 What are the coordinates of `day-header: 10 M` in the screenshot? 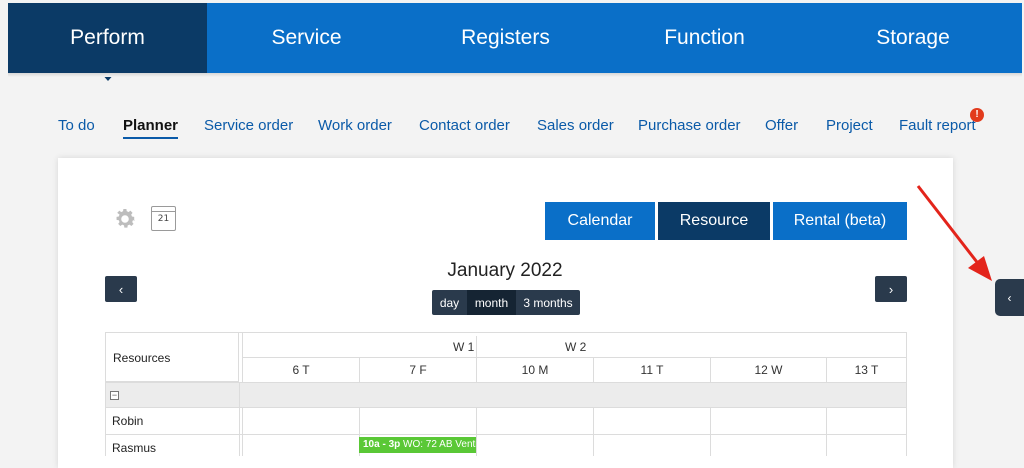 It's located at (534, 369).